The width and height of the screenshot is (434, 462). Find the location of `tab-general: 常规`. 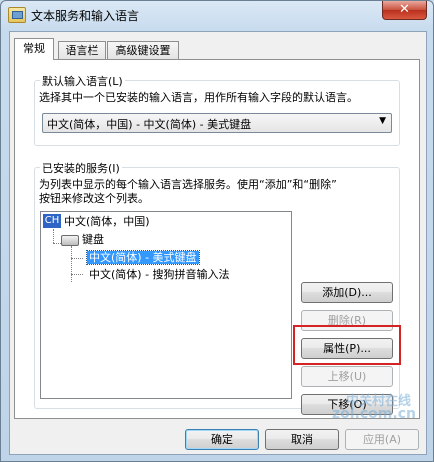

tab-general: 常规 is located at coordinates (34, 49).